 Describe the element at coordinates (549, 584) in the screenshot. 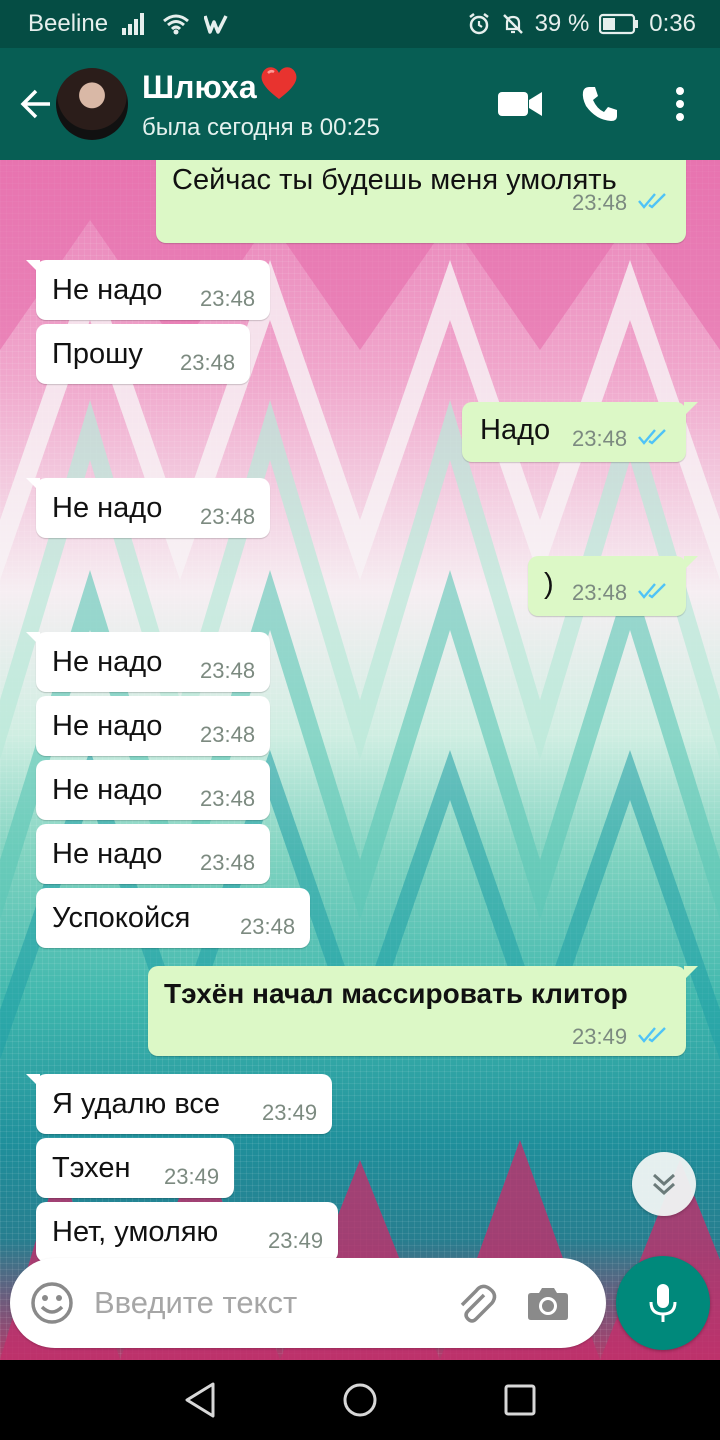

I see `message-text: )` at that location.